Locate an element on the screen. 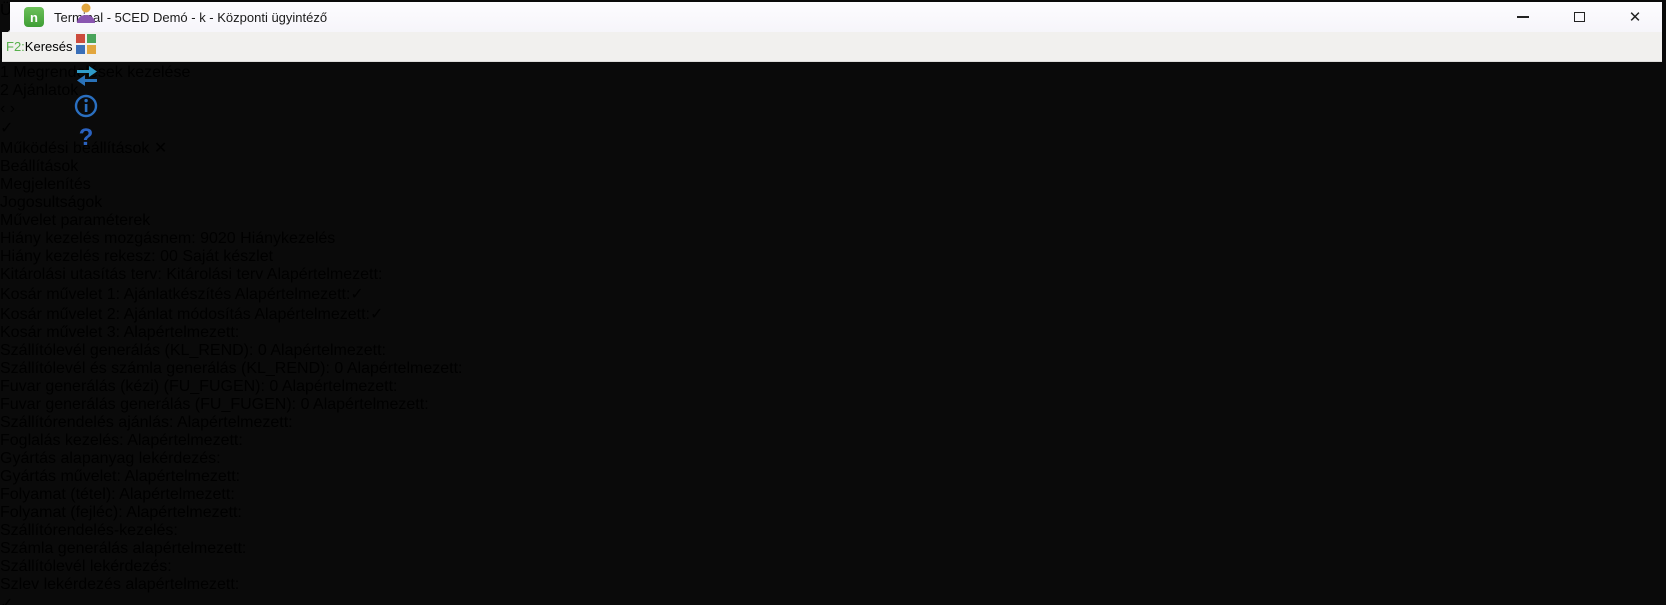 This screenshot has width=1666, height=605. modules-grid-icon is located at coordinates (87, 46).